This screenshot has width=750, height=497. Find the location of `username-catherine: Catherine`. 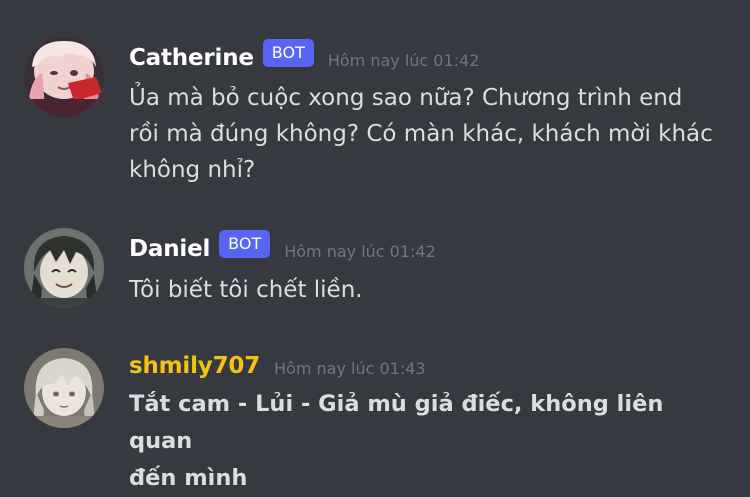

username-catherine: Catherine is located at coordinates (191, 58).